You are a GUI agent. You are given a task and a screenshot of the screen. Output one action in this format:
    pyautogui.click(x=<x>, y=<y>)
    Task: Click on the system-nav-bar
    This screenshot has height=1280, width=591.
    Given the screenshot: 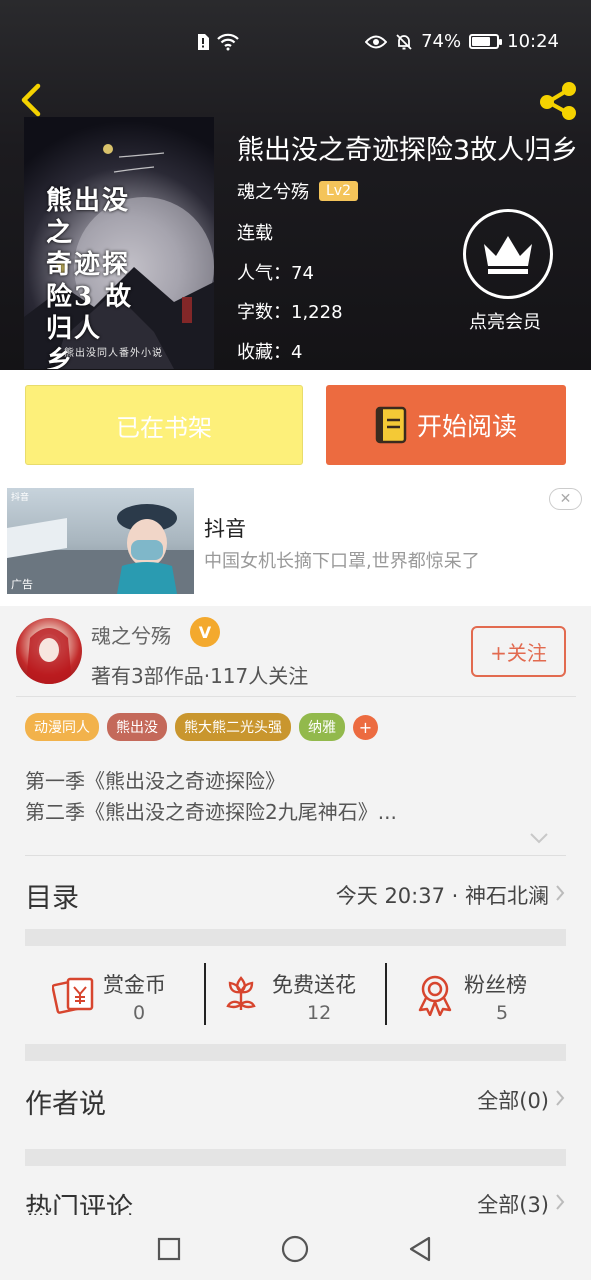 What is the action you would take?
    pyautogui.click(x=295, y=1247)
    